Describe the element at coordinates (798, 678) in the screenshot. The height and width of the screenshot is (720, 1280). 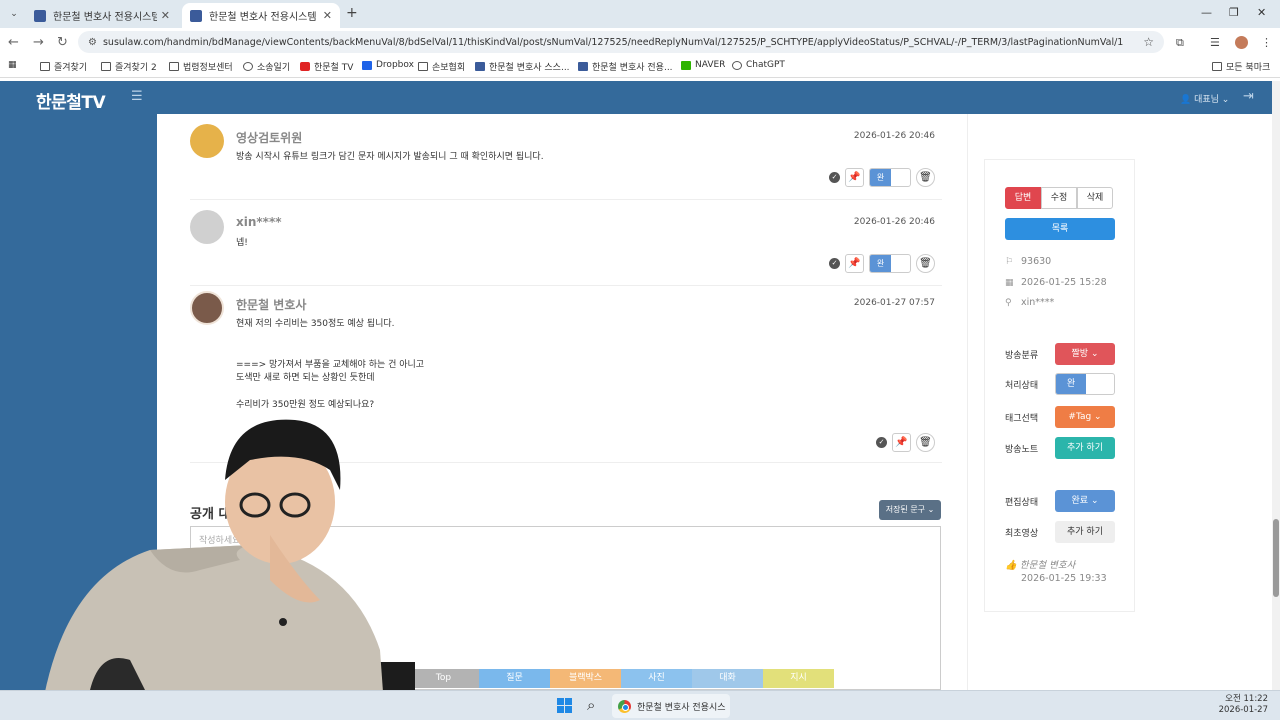
I see `quicknav-instruction-button: 지시` at that location.